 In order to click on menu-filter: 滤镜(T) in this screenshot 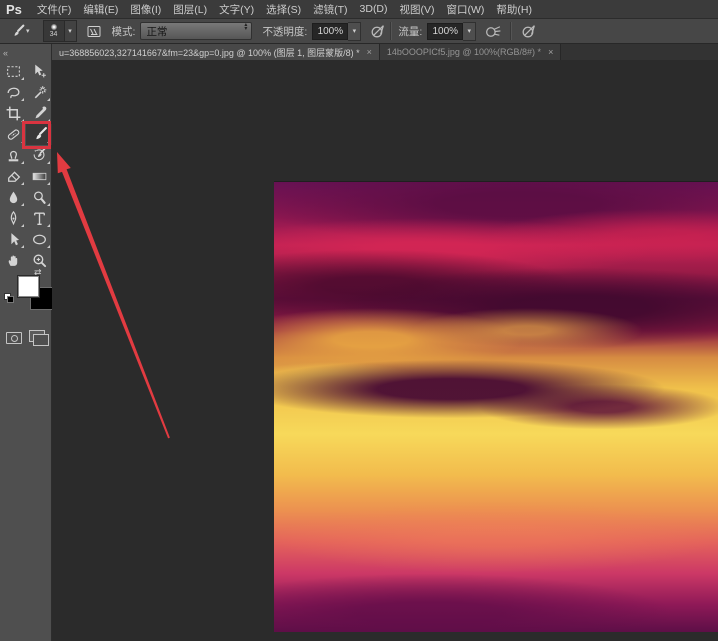, I will do `click(330, 9)`.